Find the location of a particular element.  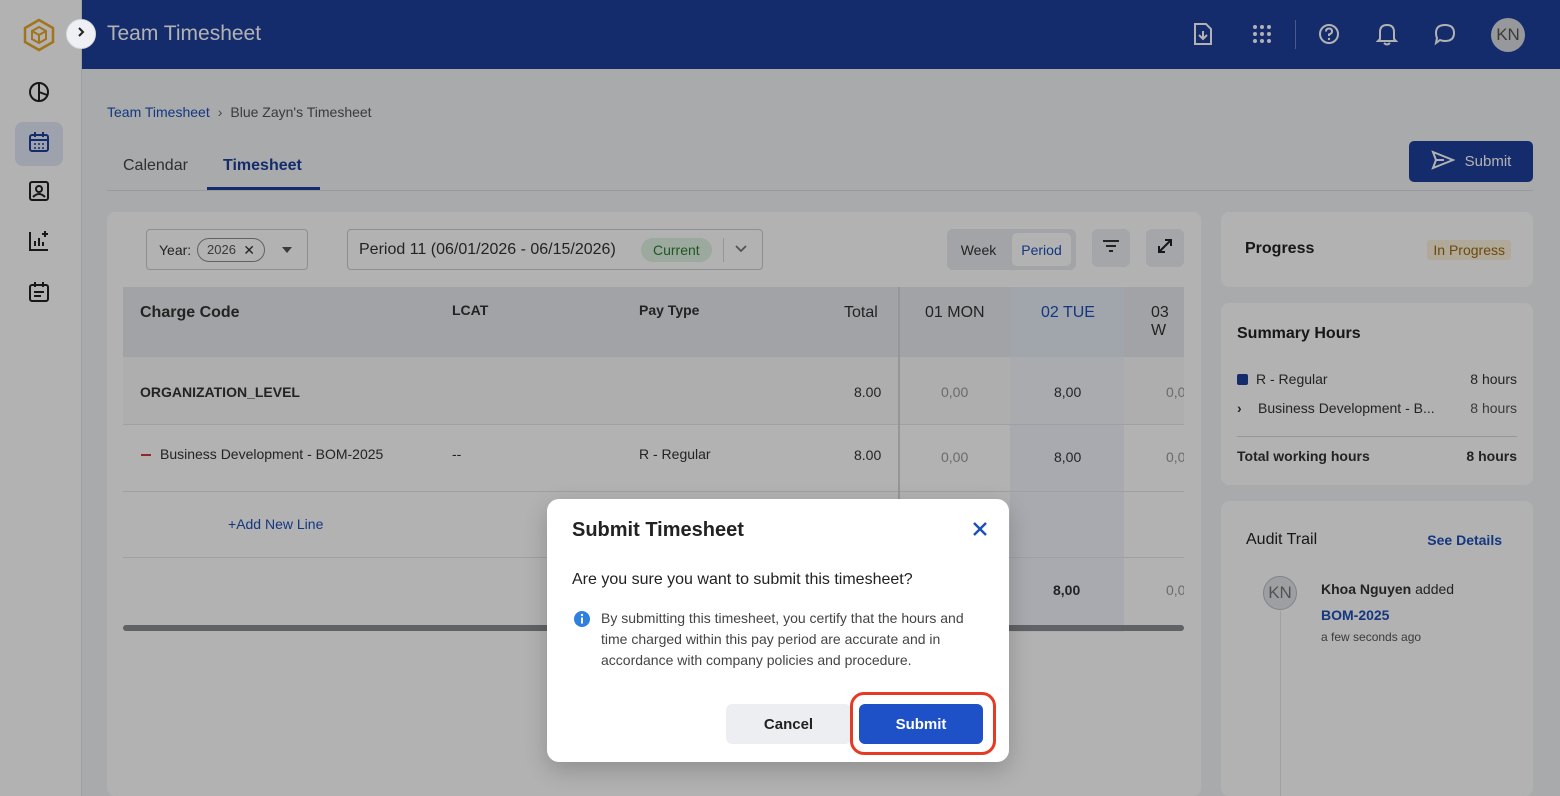

submit-highlight-ring is located at coordinates (923, 723).